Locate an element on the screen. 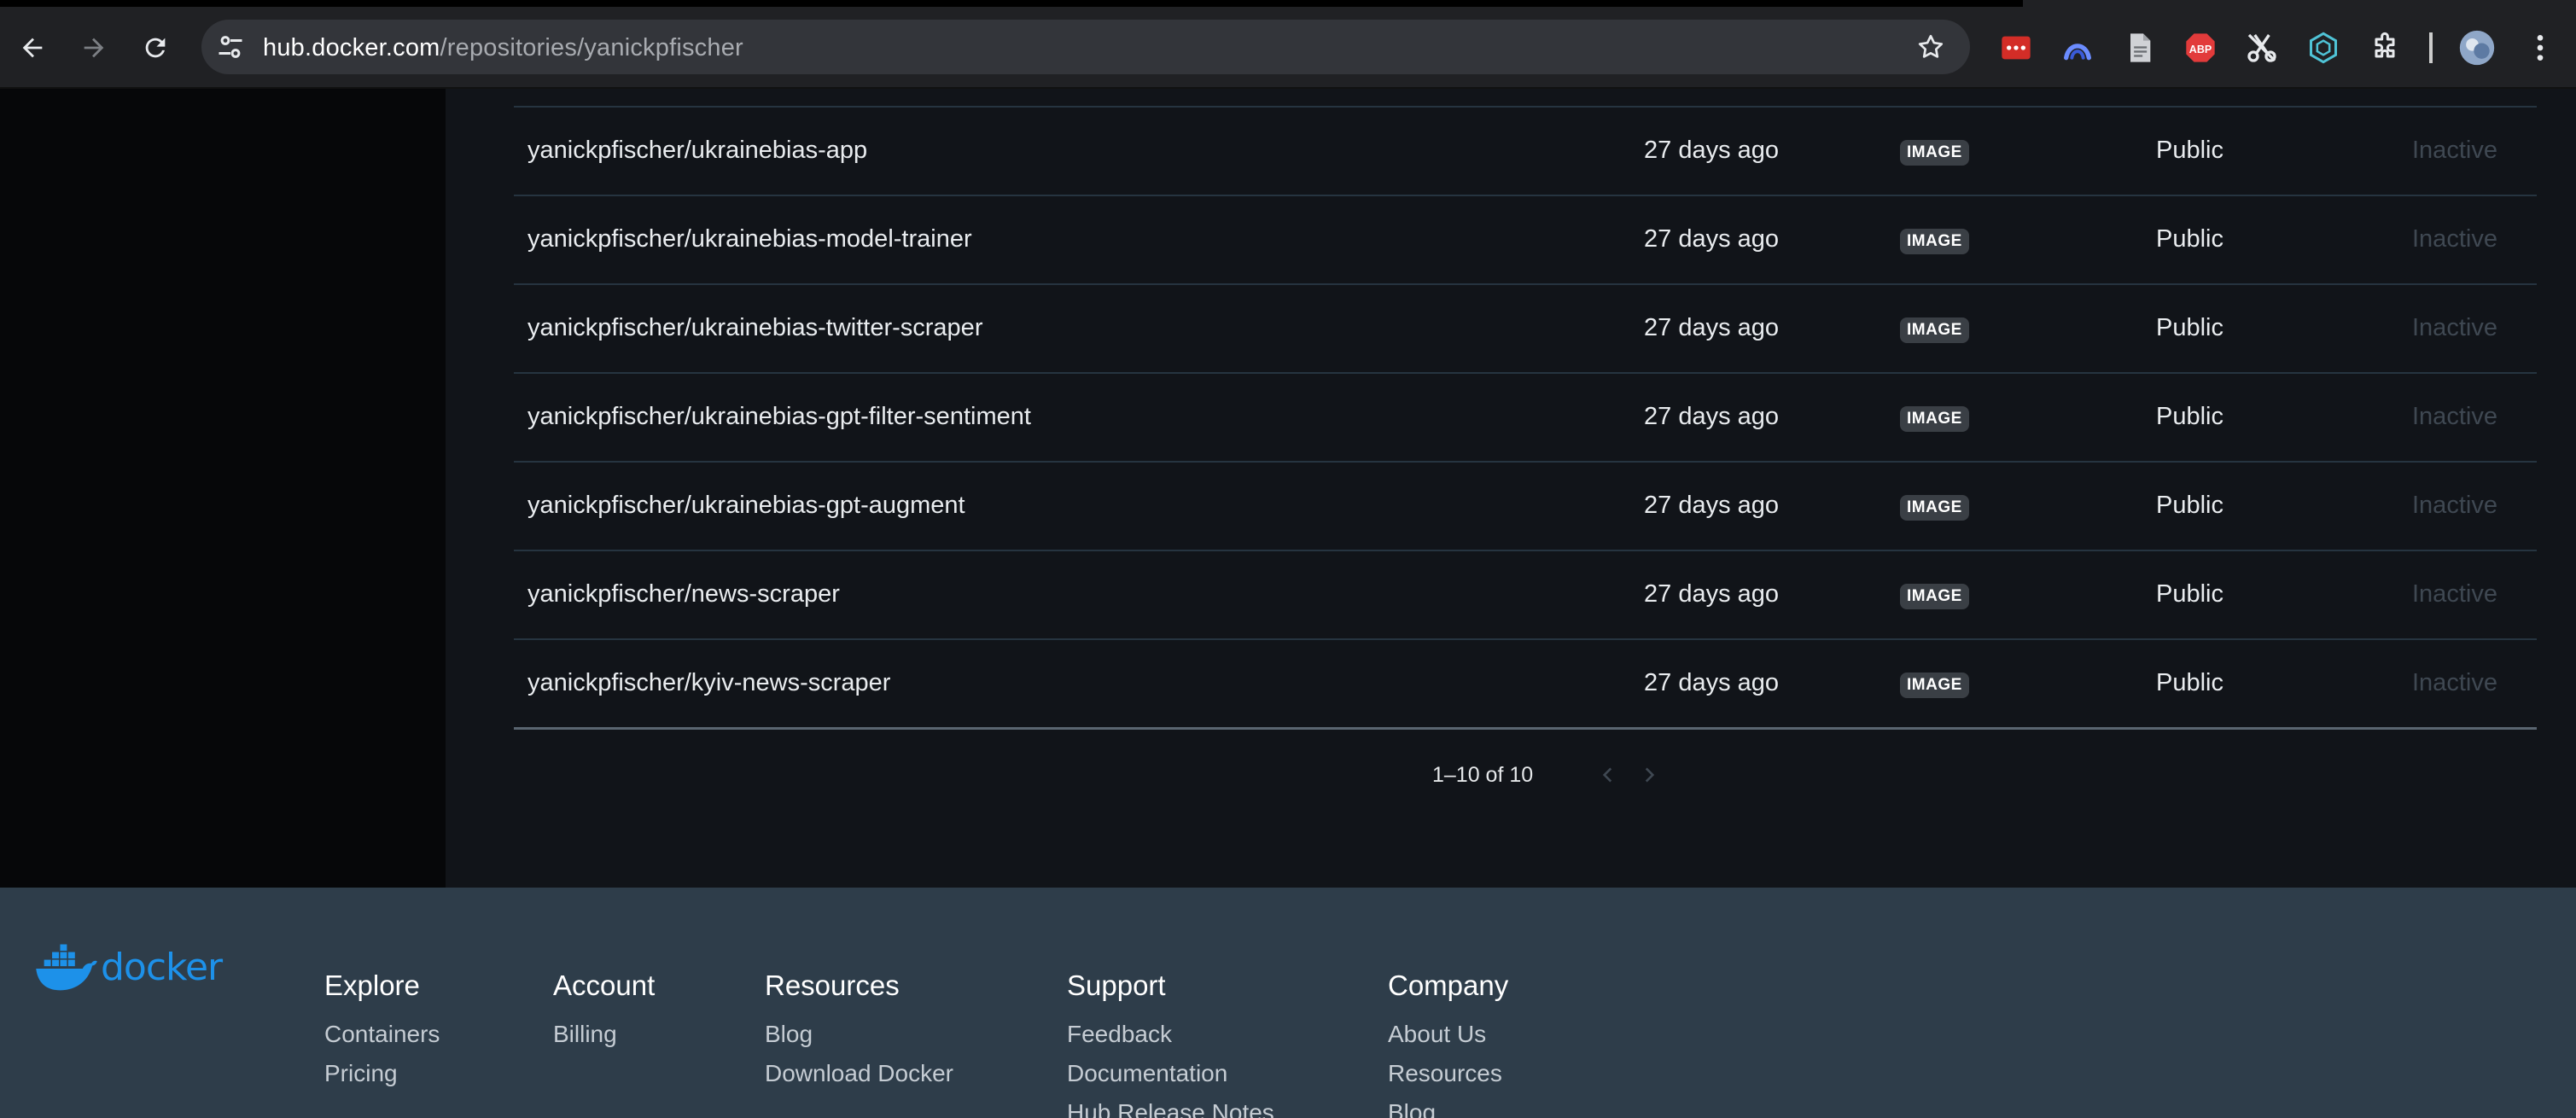 The height and width of the screenshot is (1118, 2576). avatar-icon is located at coordinates (2477, 48).